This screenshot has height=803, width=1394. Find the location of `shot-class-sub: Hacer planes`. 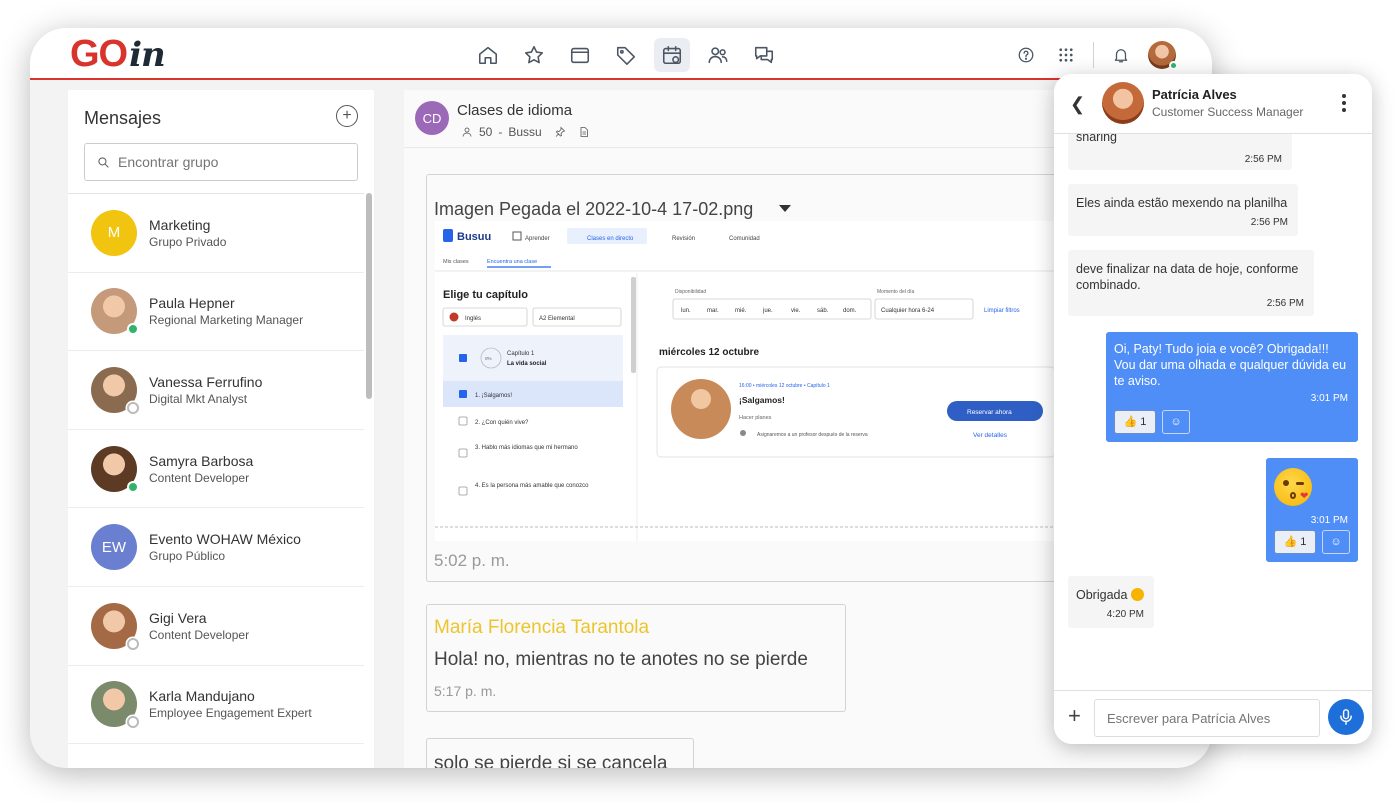

shot-class-sub: Hacer planes is located at coordinates (755, 418).